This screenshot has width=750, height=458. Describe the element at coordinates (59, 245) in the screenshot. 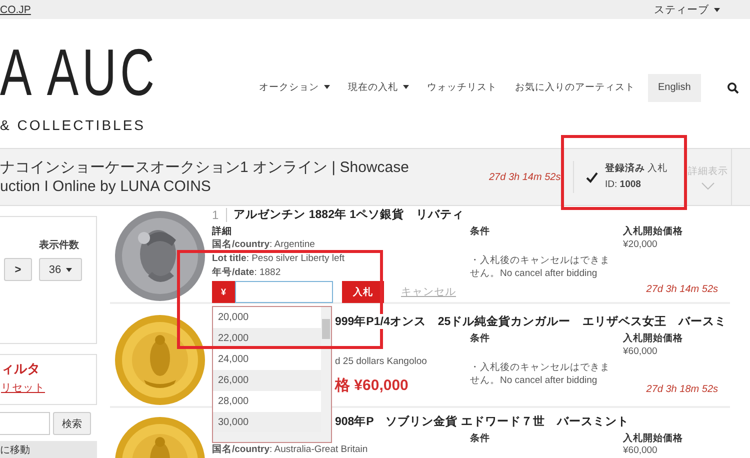

I see `per-page-label: 表示件数` at that location.